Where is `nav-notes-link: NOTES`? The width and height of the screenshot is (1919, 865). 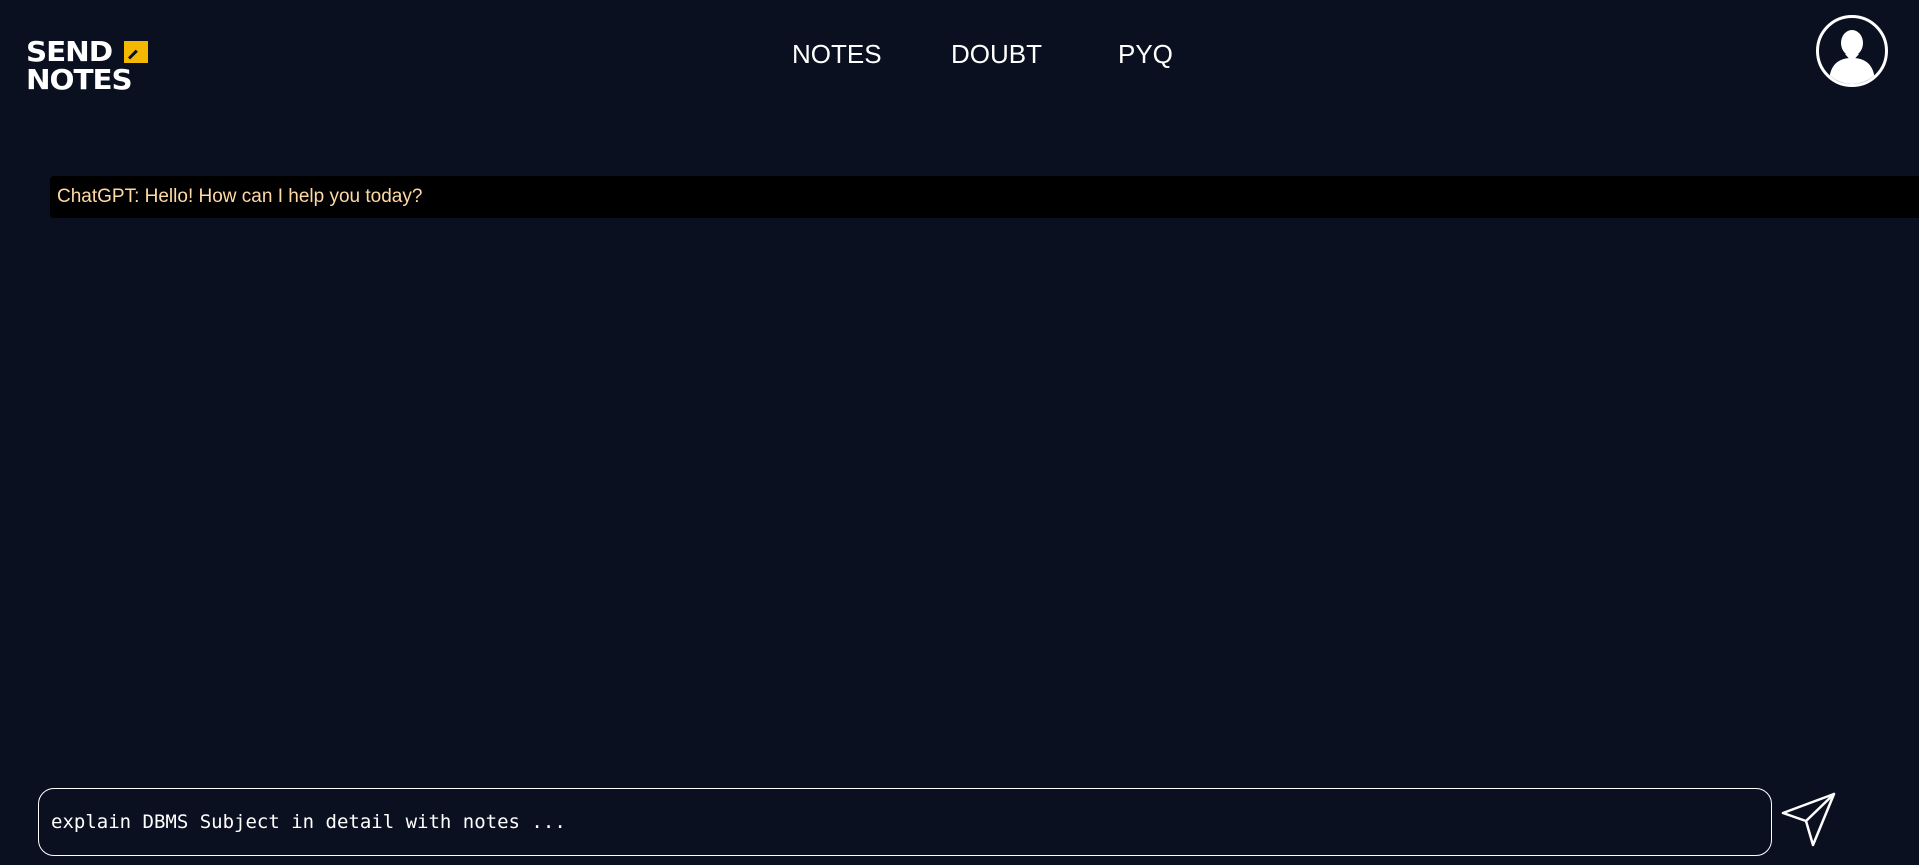 nav-notes-link: NOTES is located at coordinates (837, 54).